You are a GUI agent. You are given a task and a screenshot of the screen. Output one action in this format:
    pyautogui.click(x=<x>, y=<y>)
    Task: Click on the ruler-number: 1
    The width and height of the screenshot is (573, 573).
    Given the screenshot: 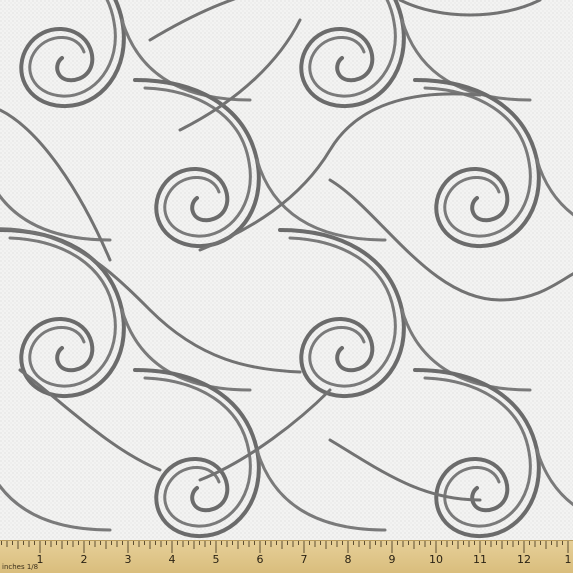 What is the action you would take?
    pyautogui.click(x=568, y=559)
    